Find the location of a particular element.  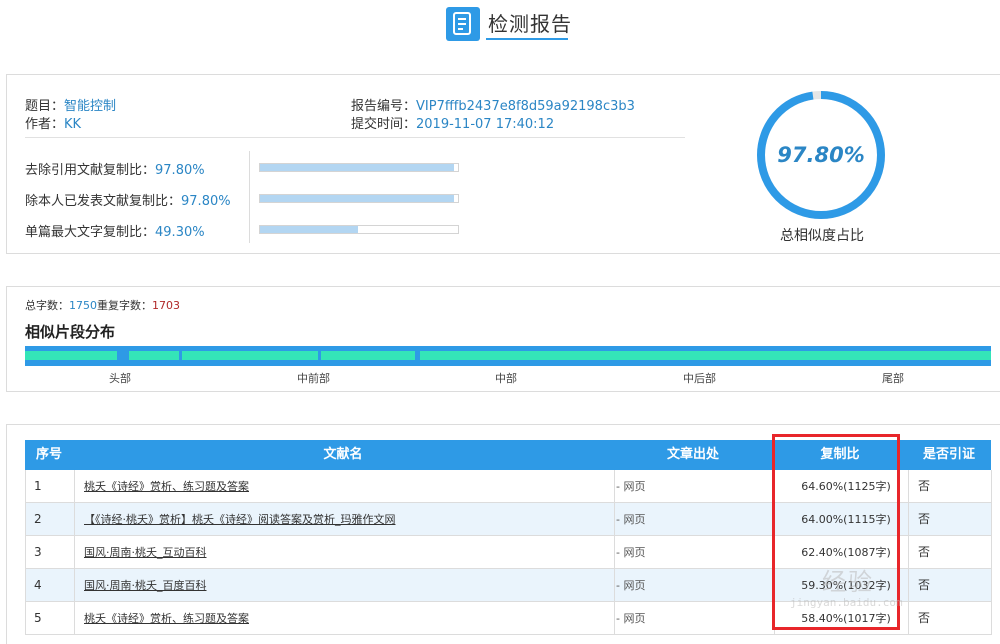

repeat-count-label: 重复字数： is located at coordinates (124, 305).